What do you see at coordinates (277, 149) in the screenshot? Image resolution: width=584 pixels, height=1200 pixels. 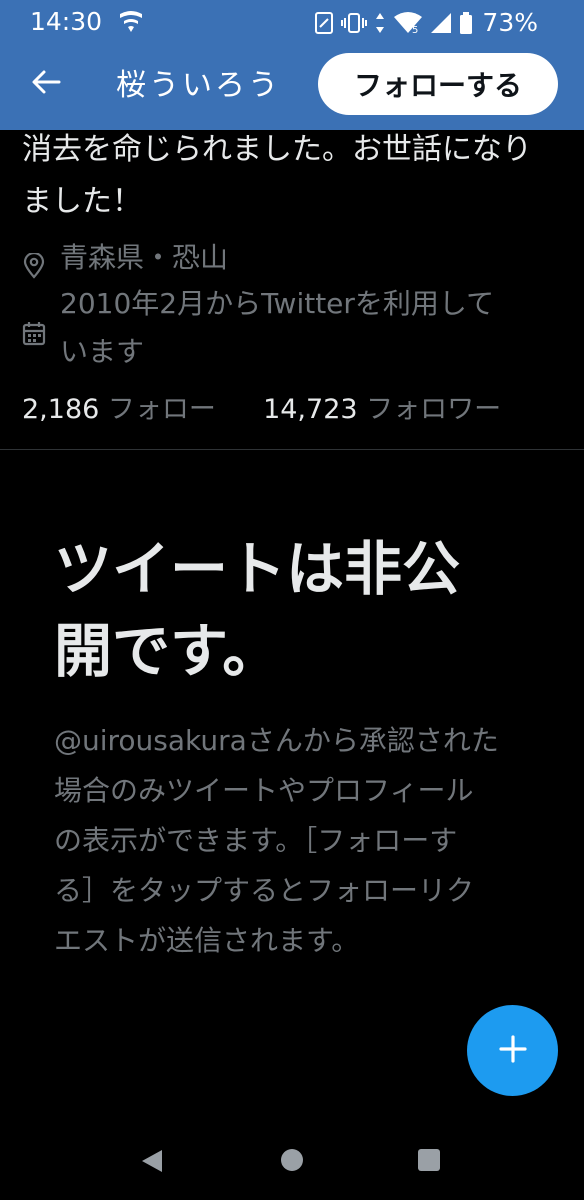 I see `bio-line: 消去を命じられました。お世話になり` at bounding box center [277, 149].